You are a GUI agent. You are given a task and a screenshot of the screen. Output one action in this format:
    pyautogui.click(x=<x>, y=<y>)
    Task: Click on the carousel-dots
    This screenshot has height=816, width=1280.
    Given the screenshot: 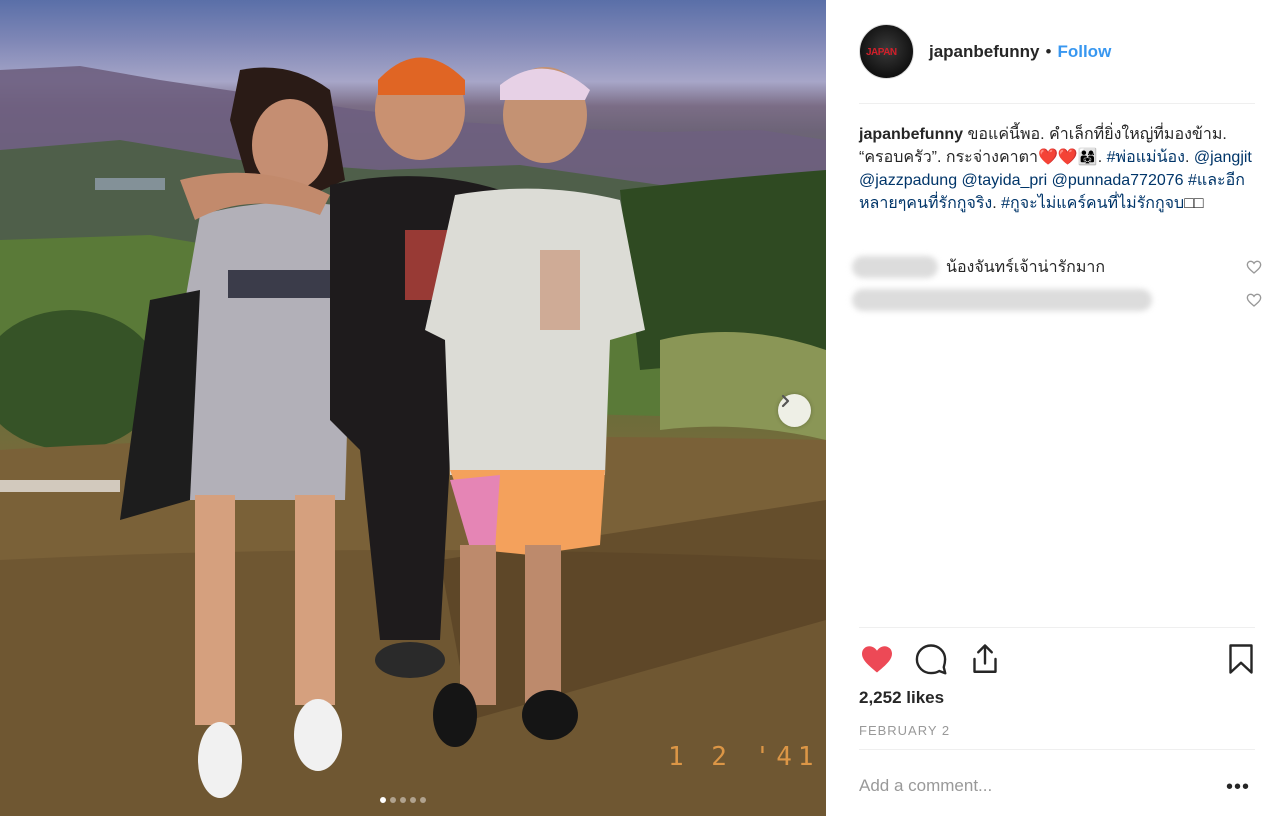 What is the action you would take?
    pyautogui.click(x=403, y=800)
    